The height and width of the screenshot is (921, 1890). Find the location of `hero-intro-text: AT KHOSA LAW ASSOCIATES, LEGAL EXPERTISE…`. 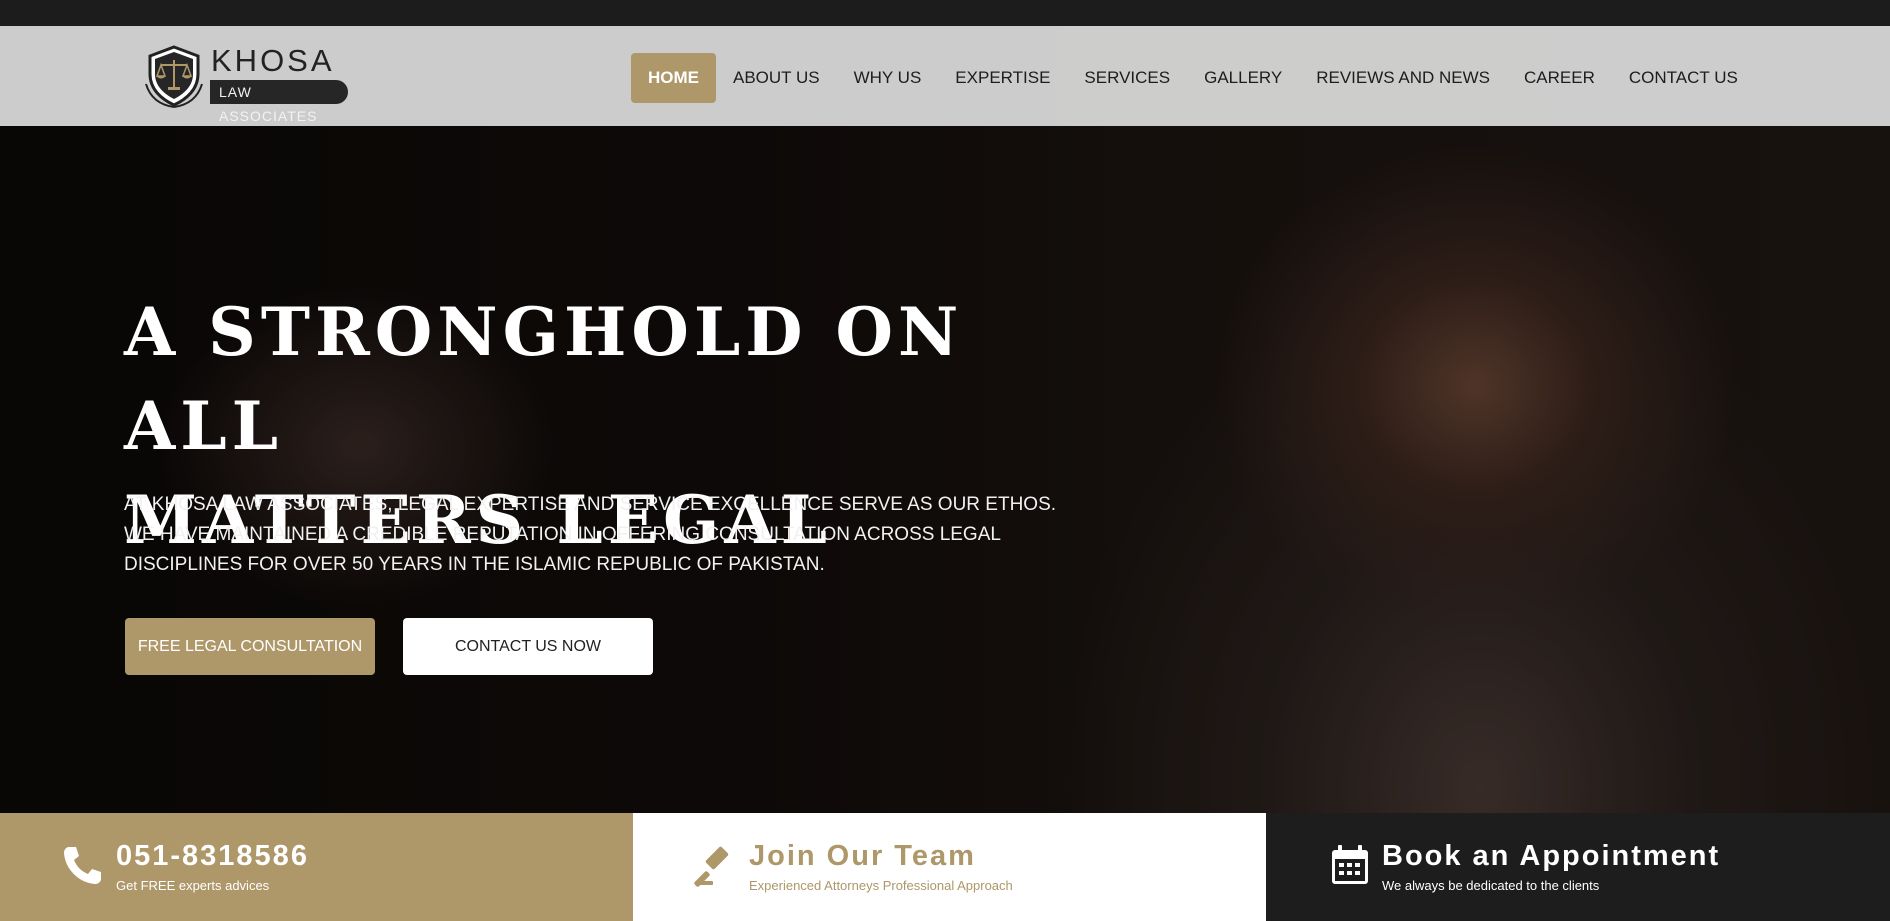

hero-intro-text: AT KHOSA LAW ASSOCIATES, LEGAL EXPERTISE… is located at coordinates (590, 534).